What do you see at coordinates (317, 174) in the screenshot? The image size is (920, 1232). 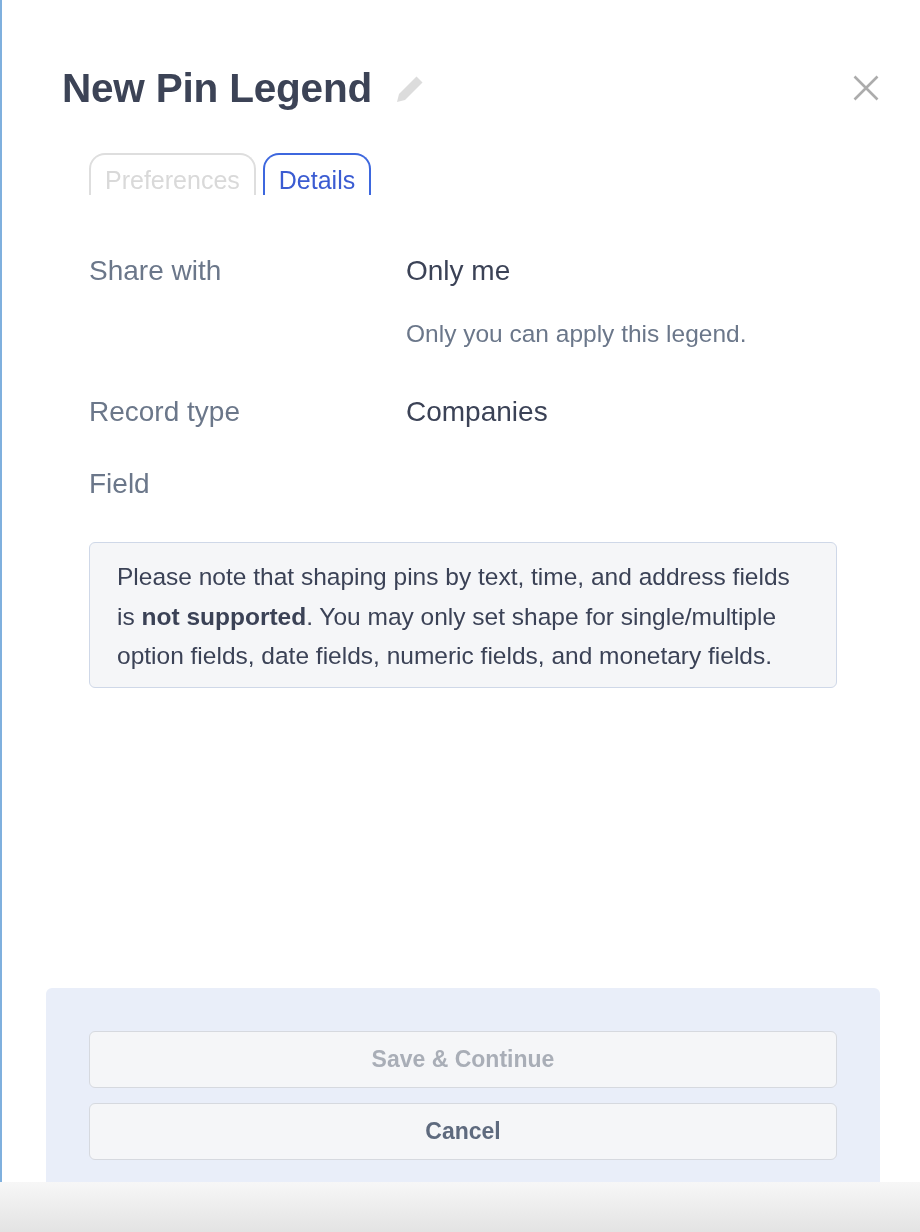 I see `tab: Details` at bounding box center [317, 174].